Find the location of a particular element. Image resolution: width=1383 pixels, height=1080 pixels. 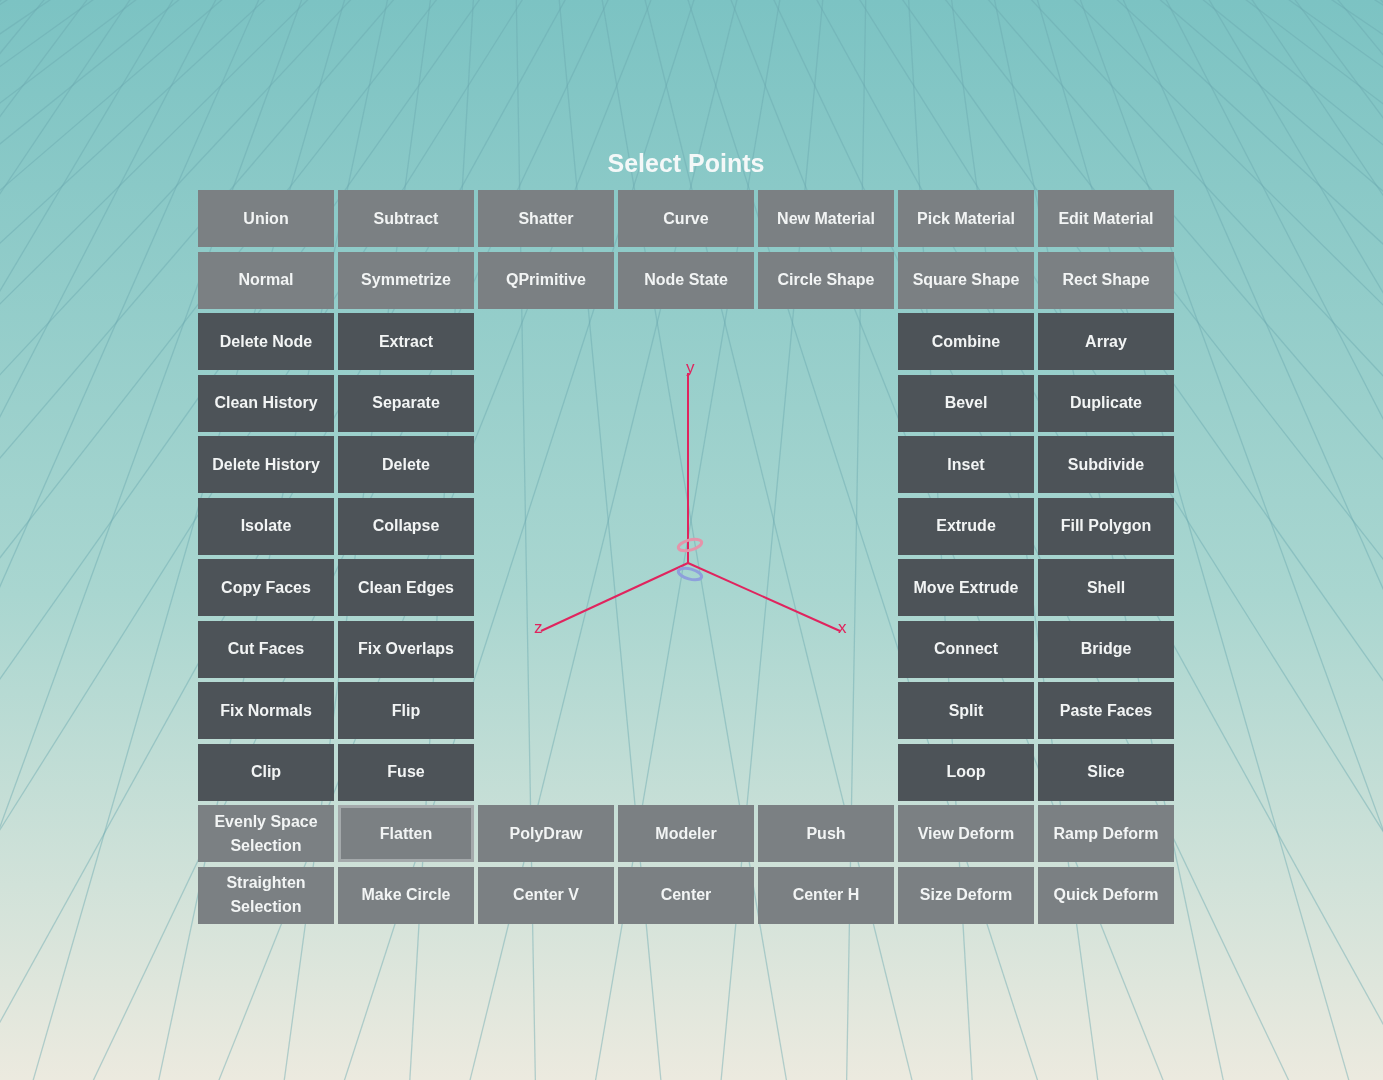

menu-button: View Deform is located at coordinates (966, 833).